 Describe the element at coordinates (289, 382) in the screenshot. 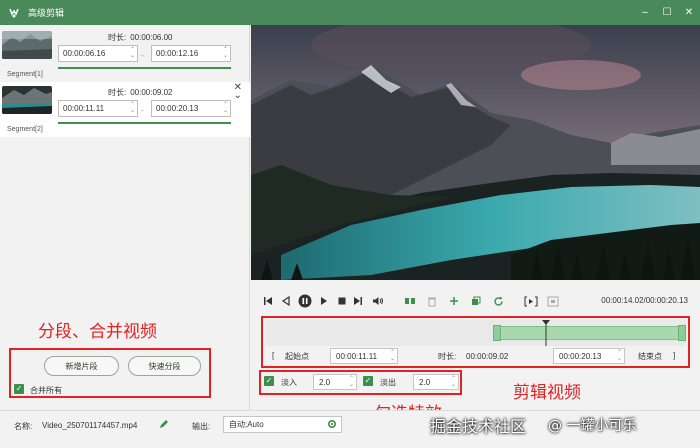

I see `fade-in-label: 淡入` at that location.